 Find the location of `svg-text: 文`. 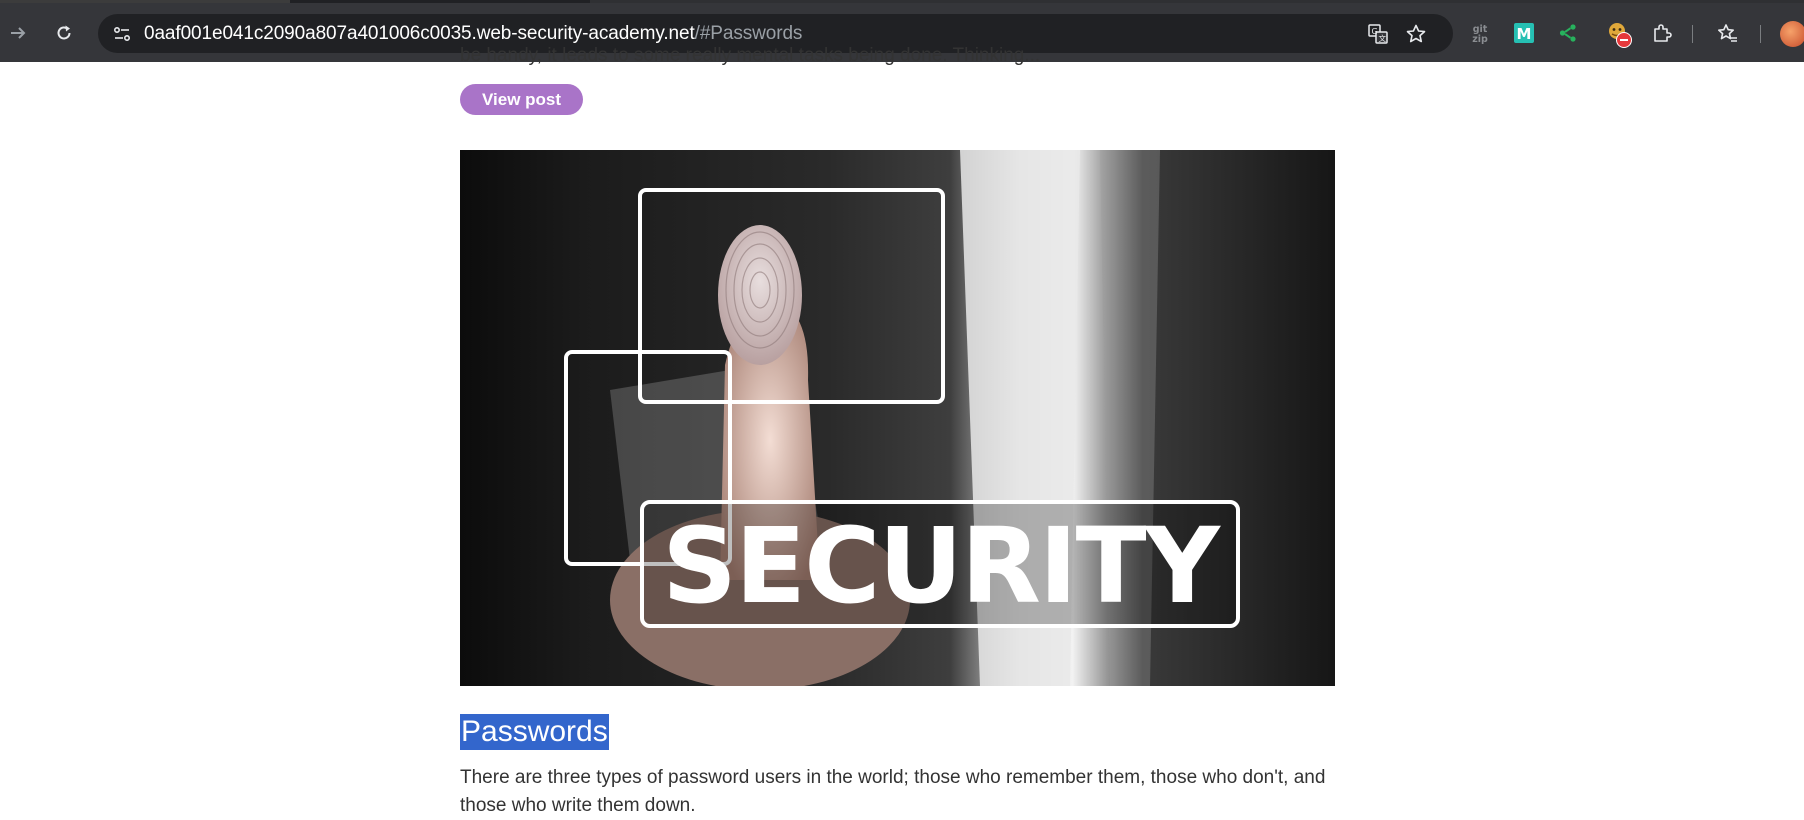

svg-text: 文 is located at coordinates (1383, 38).